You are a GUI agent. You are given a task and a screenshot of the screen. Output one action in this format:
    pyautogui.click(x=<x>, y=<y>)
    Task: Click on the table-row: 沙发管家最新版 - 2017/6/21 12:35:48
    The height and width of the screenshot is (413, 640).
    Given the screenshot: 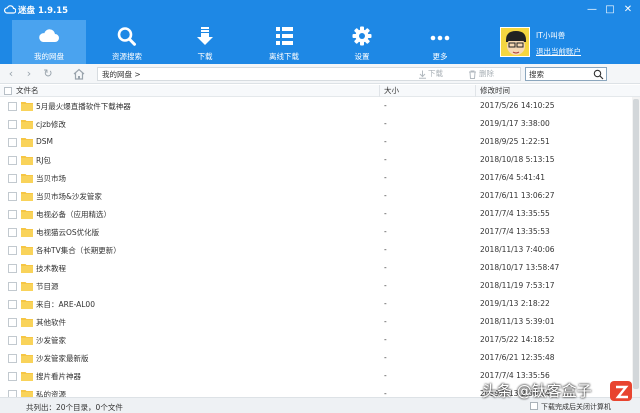 What is the action you would take?
    pyautogui.click(x=316, y=358)
    